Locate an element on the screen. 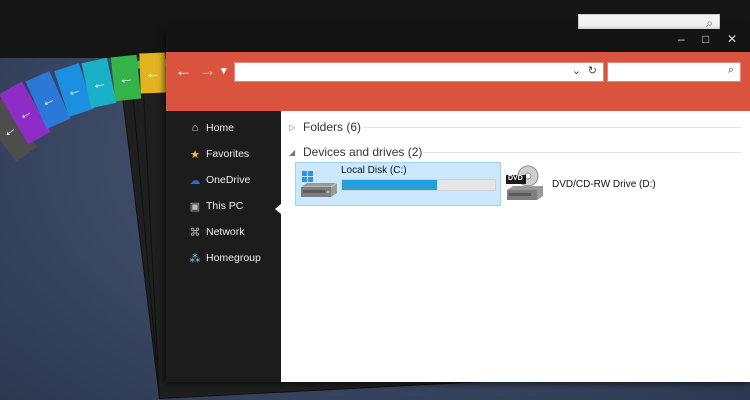  search-icon: ⌕ is located at coordinates (731, 70).